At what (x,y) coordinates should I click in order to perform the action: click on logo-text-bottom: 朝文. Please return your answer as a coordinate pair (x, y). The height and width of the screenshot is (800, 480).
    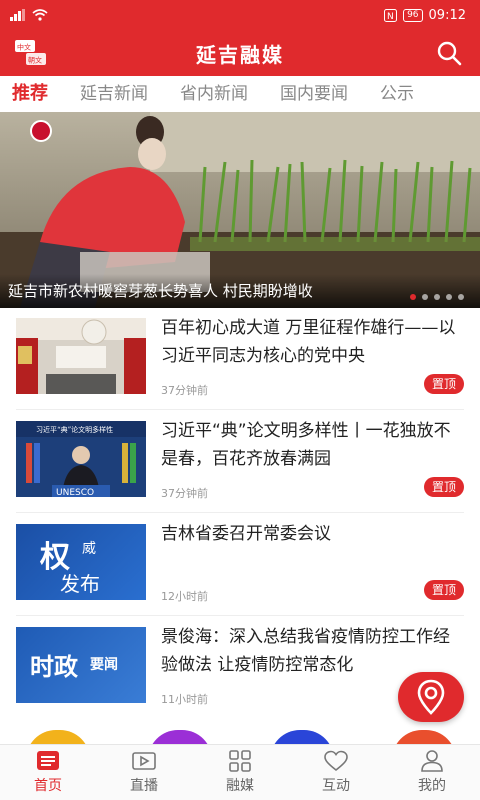
    Looking at the image, I should click on (35, 60).